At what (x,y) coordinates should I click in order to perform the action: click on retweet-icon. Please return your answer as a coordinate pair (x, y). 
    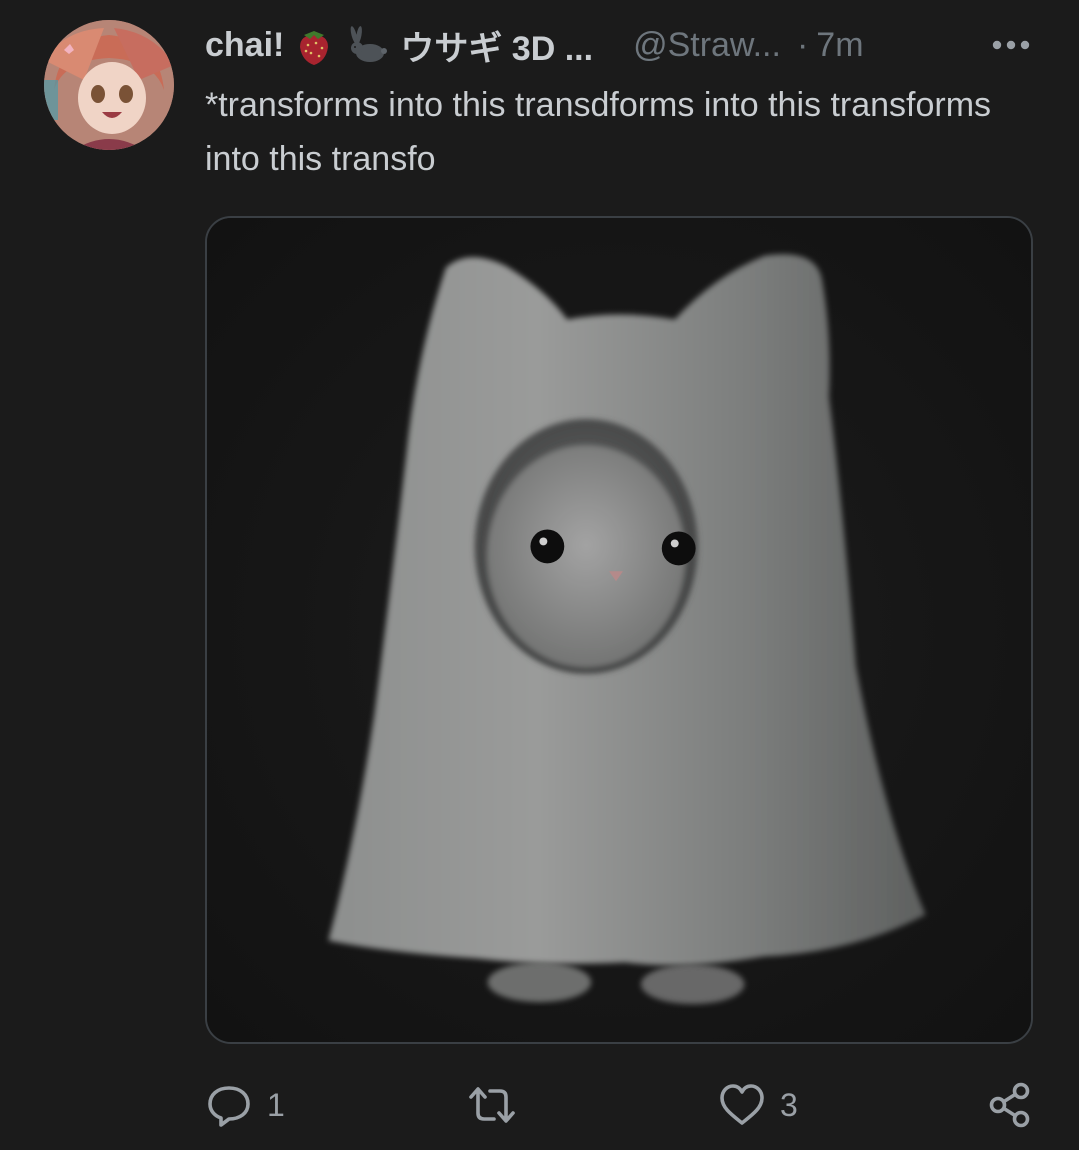
    Looking at the image, I should click on (492, 1105).